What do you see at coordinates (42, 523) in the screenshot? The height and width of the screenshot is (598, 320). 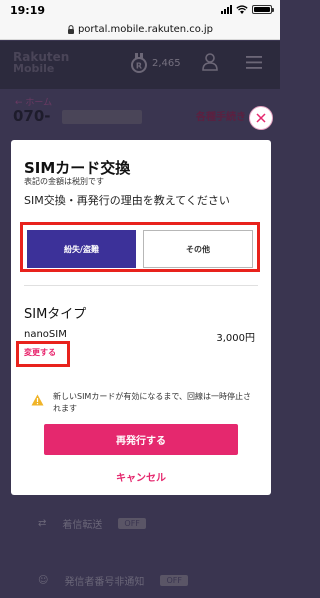 I see `call-forward-icon: ⇄` at bounding box center [42, 523].